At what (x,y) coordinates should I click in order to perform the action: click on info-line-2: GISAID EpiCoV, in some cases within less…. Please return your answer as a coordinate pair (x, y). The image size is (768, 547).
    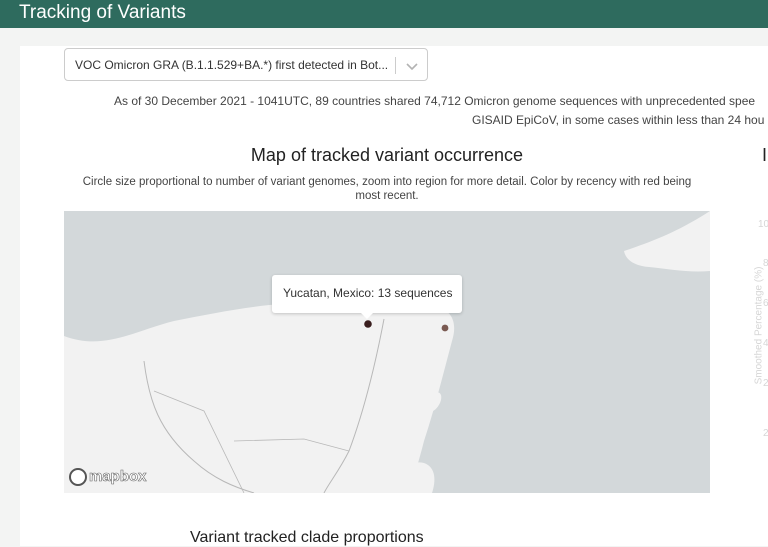
    Looking at the image, I should click on (618, 120).